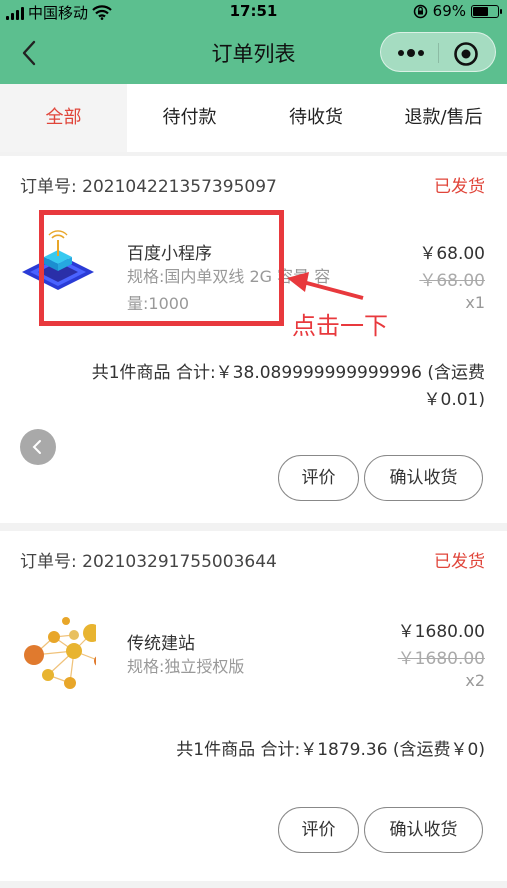  I want to click on order-summary-line: 共1件商品 合计:￥1879.36 (含运费￥0), so click(330, 750).